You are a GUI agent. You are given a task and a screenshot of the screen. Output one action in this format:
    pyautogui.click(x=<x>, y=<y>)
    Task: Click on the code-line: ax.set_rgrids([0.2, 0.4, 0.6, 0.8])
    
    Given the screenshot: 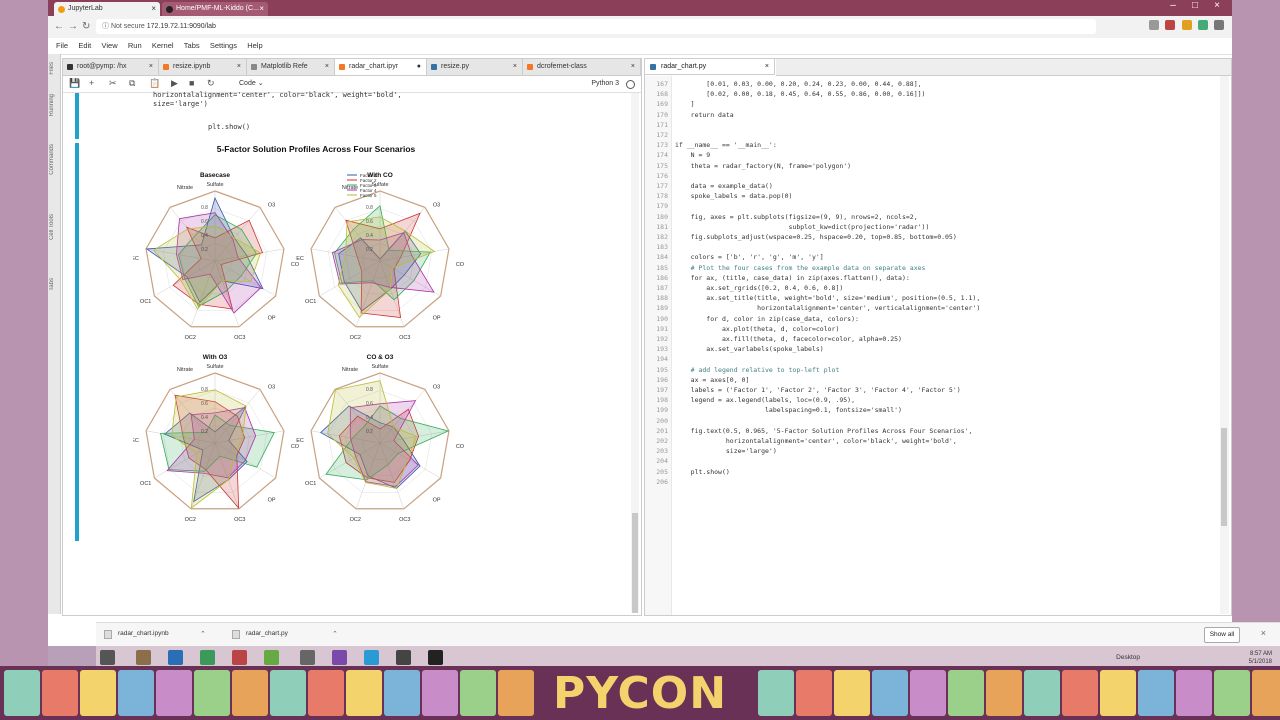 What is the action you would take?
    pyautogui.click(x=759, y=288)
    